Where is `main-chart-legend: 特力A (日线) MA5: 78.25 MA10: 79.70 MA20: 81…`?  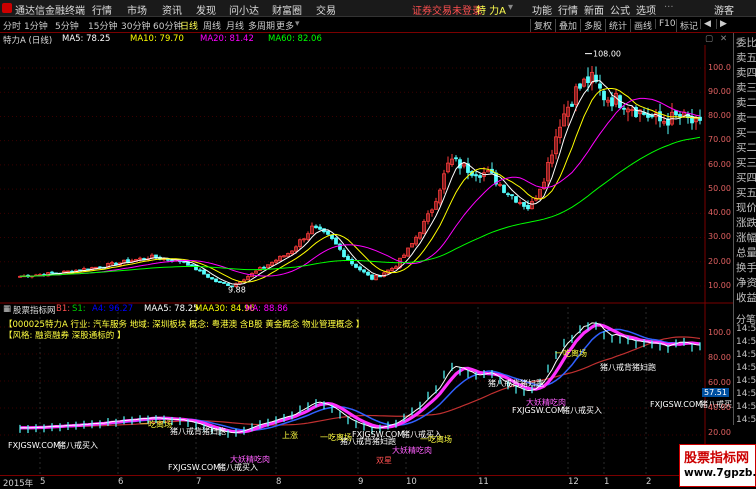 main-chart-legend: 特力A (日线) MA5: 78.25 MA10: 79.70 MA20: 81… is located at coordinates (366, 39).